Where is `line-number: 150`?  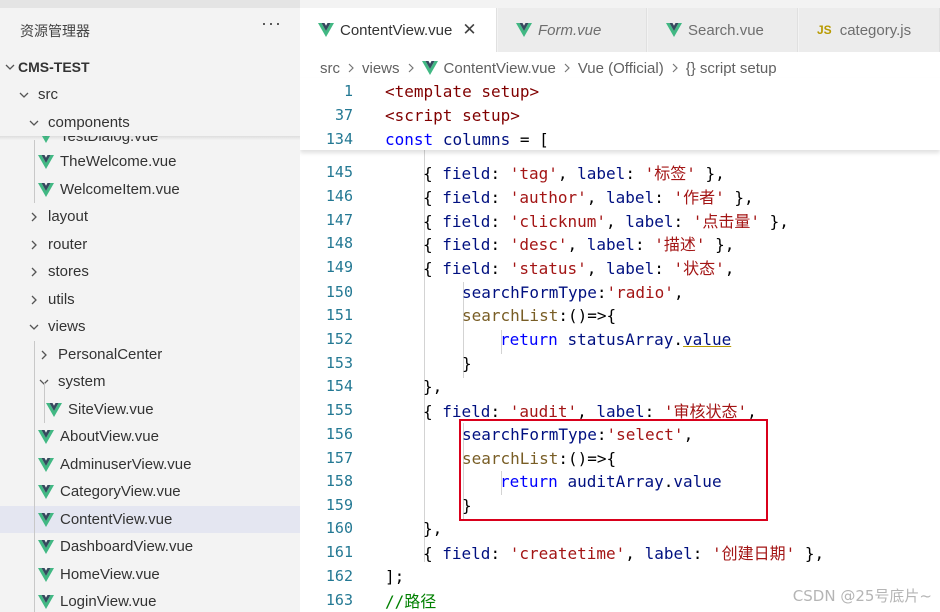
line-number: 150 is located at coordinates (339, 292).